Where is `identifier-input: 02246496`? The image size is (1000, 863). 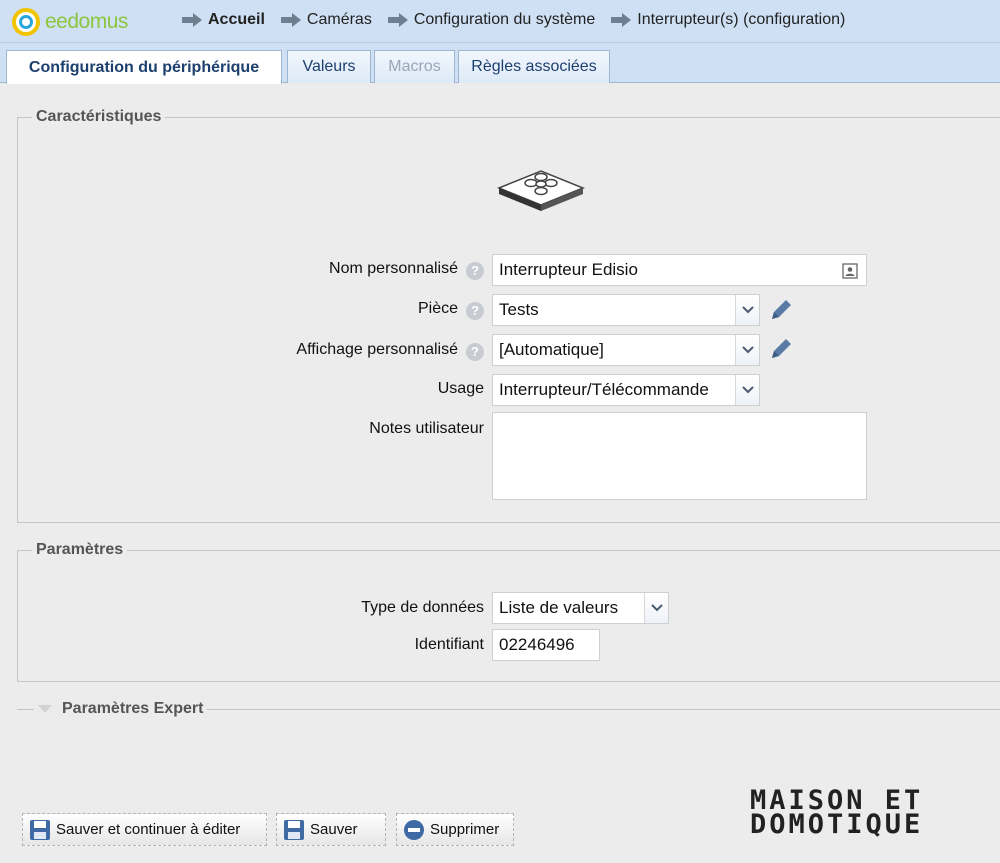
identifier-input: 02246496 is located at coordinates (546, 645).